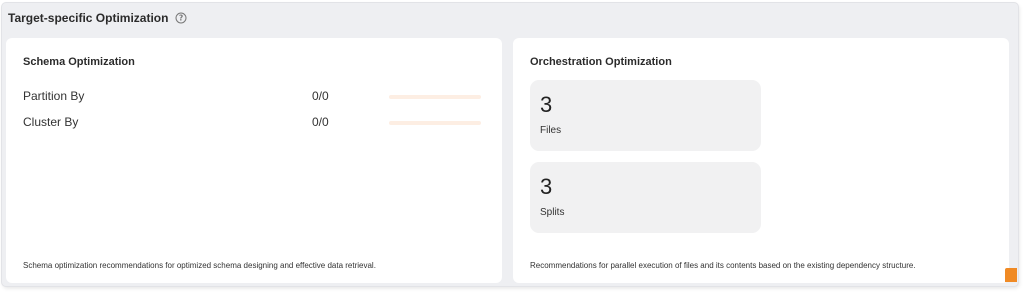  Describe the element at coordinates (645, 197) in the screenshot. I see `splits-stat-tile: 3 Splits` at that location.